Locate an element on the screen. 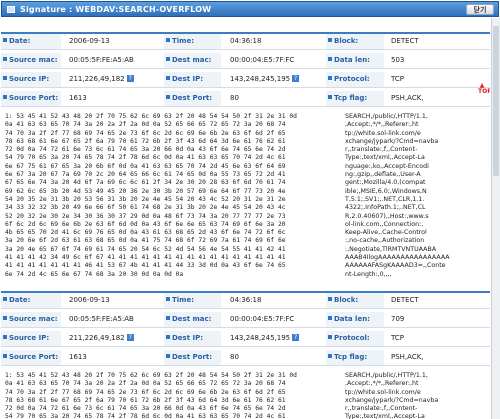 The image size is (500, 419). window-titlebar: Signature : WEBDAV:SEARCH-OVERFLOW 닫기 is located at coordinates (250, 9).